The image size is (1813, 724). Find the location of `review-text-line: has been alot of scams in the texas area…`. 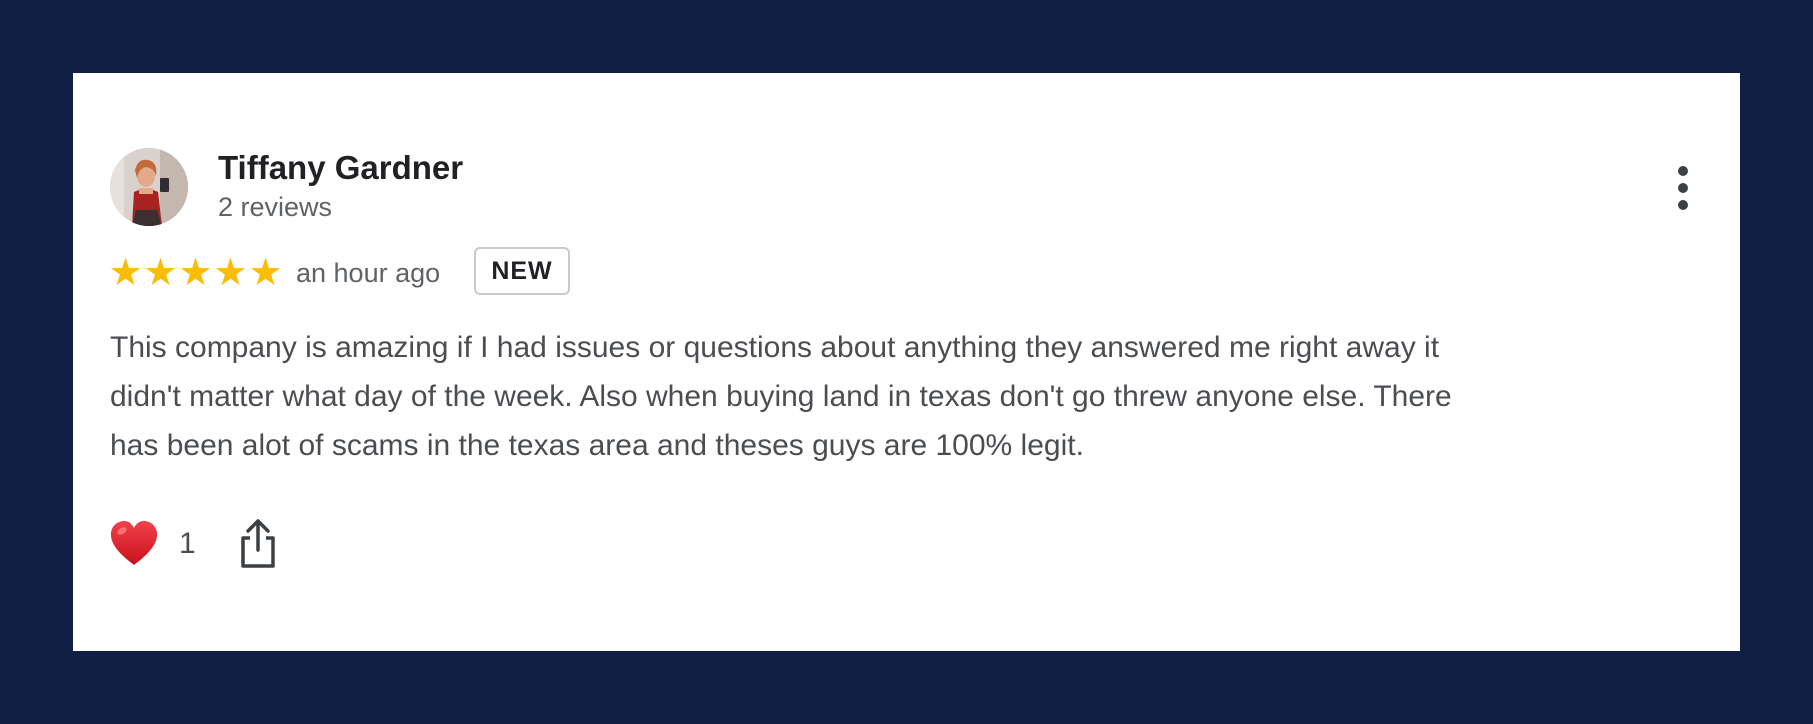

review-text-line: has been alot of scams in the texas area… is located at coordinates (597, 445).